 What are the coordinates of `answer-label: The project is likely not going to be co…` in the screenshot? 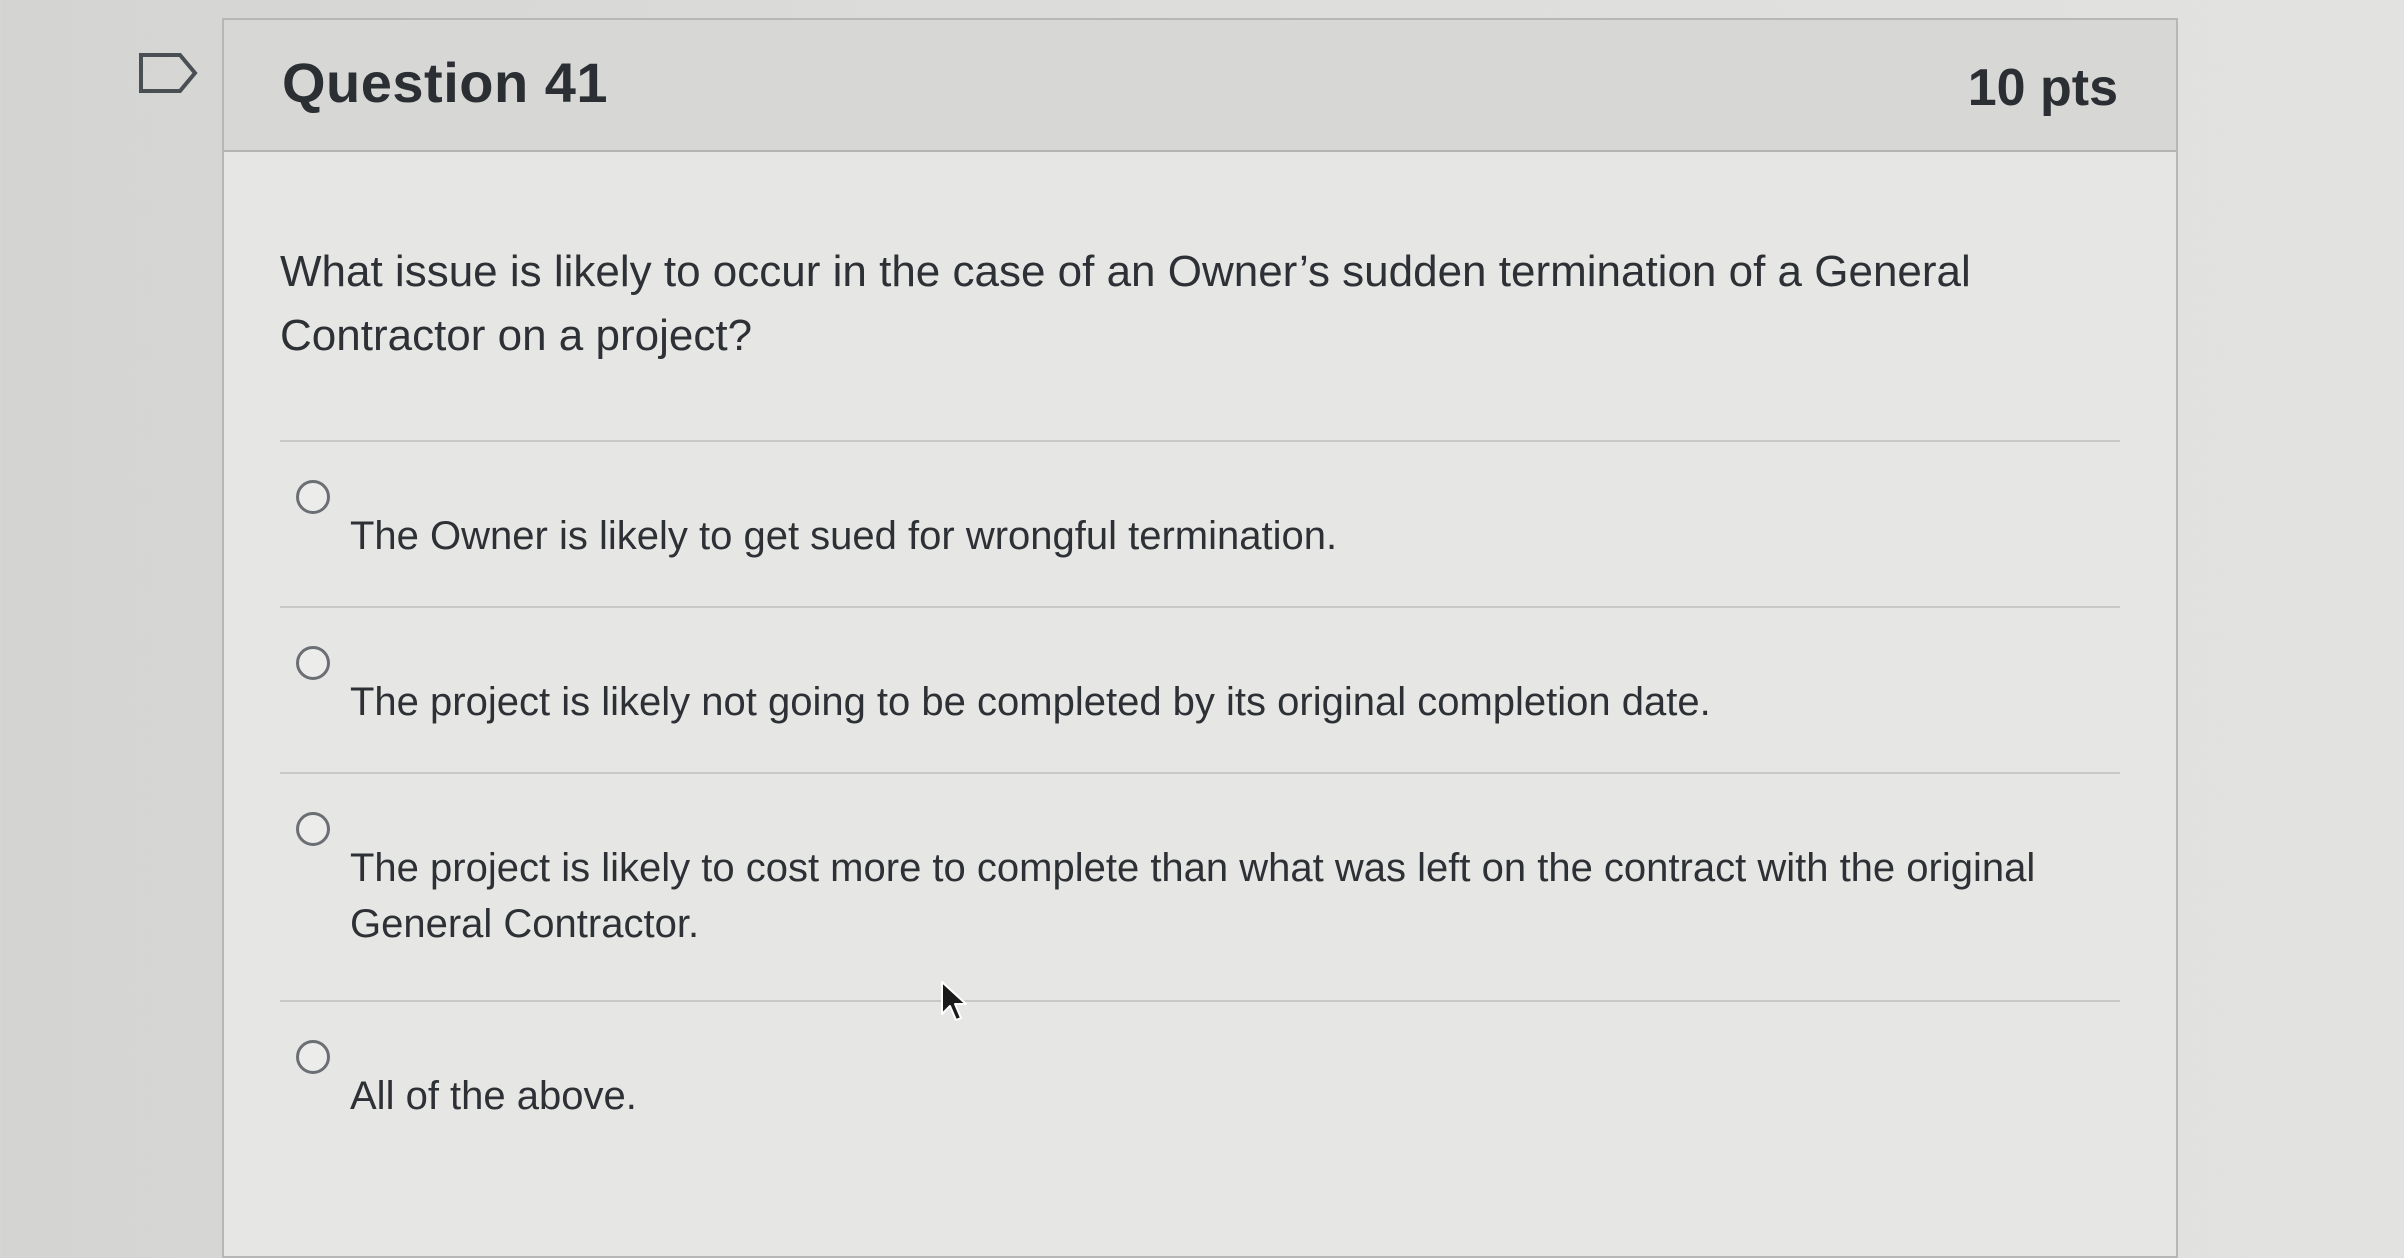 It's located at (1200, 702).